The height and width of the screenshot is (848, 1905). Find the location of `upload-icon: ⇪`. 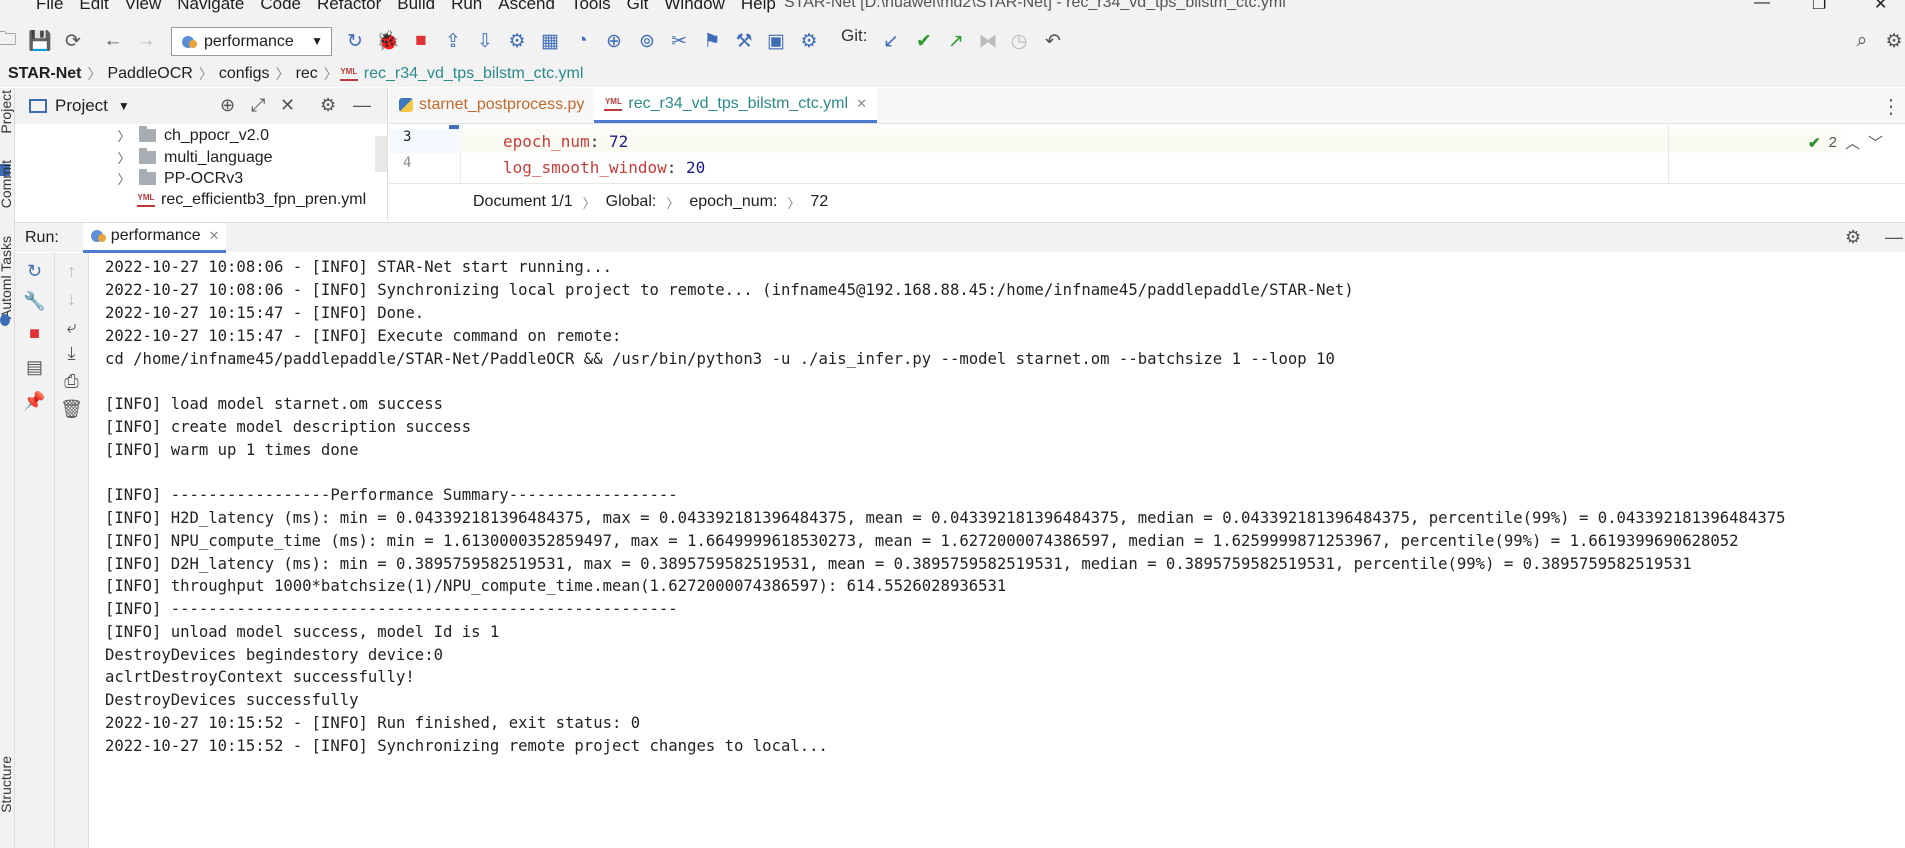

upload-icon: ⇪ is located at coordinates (453, 41).